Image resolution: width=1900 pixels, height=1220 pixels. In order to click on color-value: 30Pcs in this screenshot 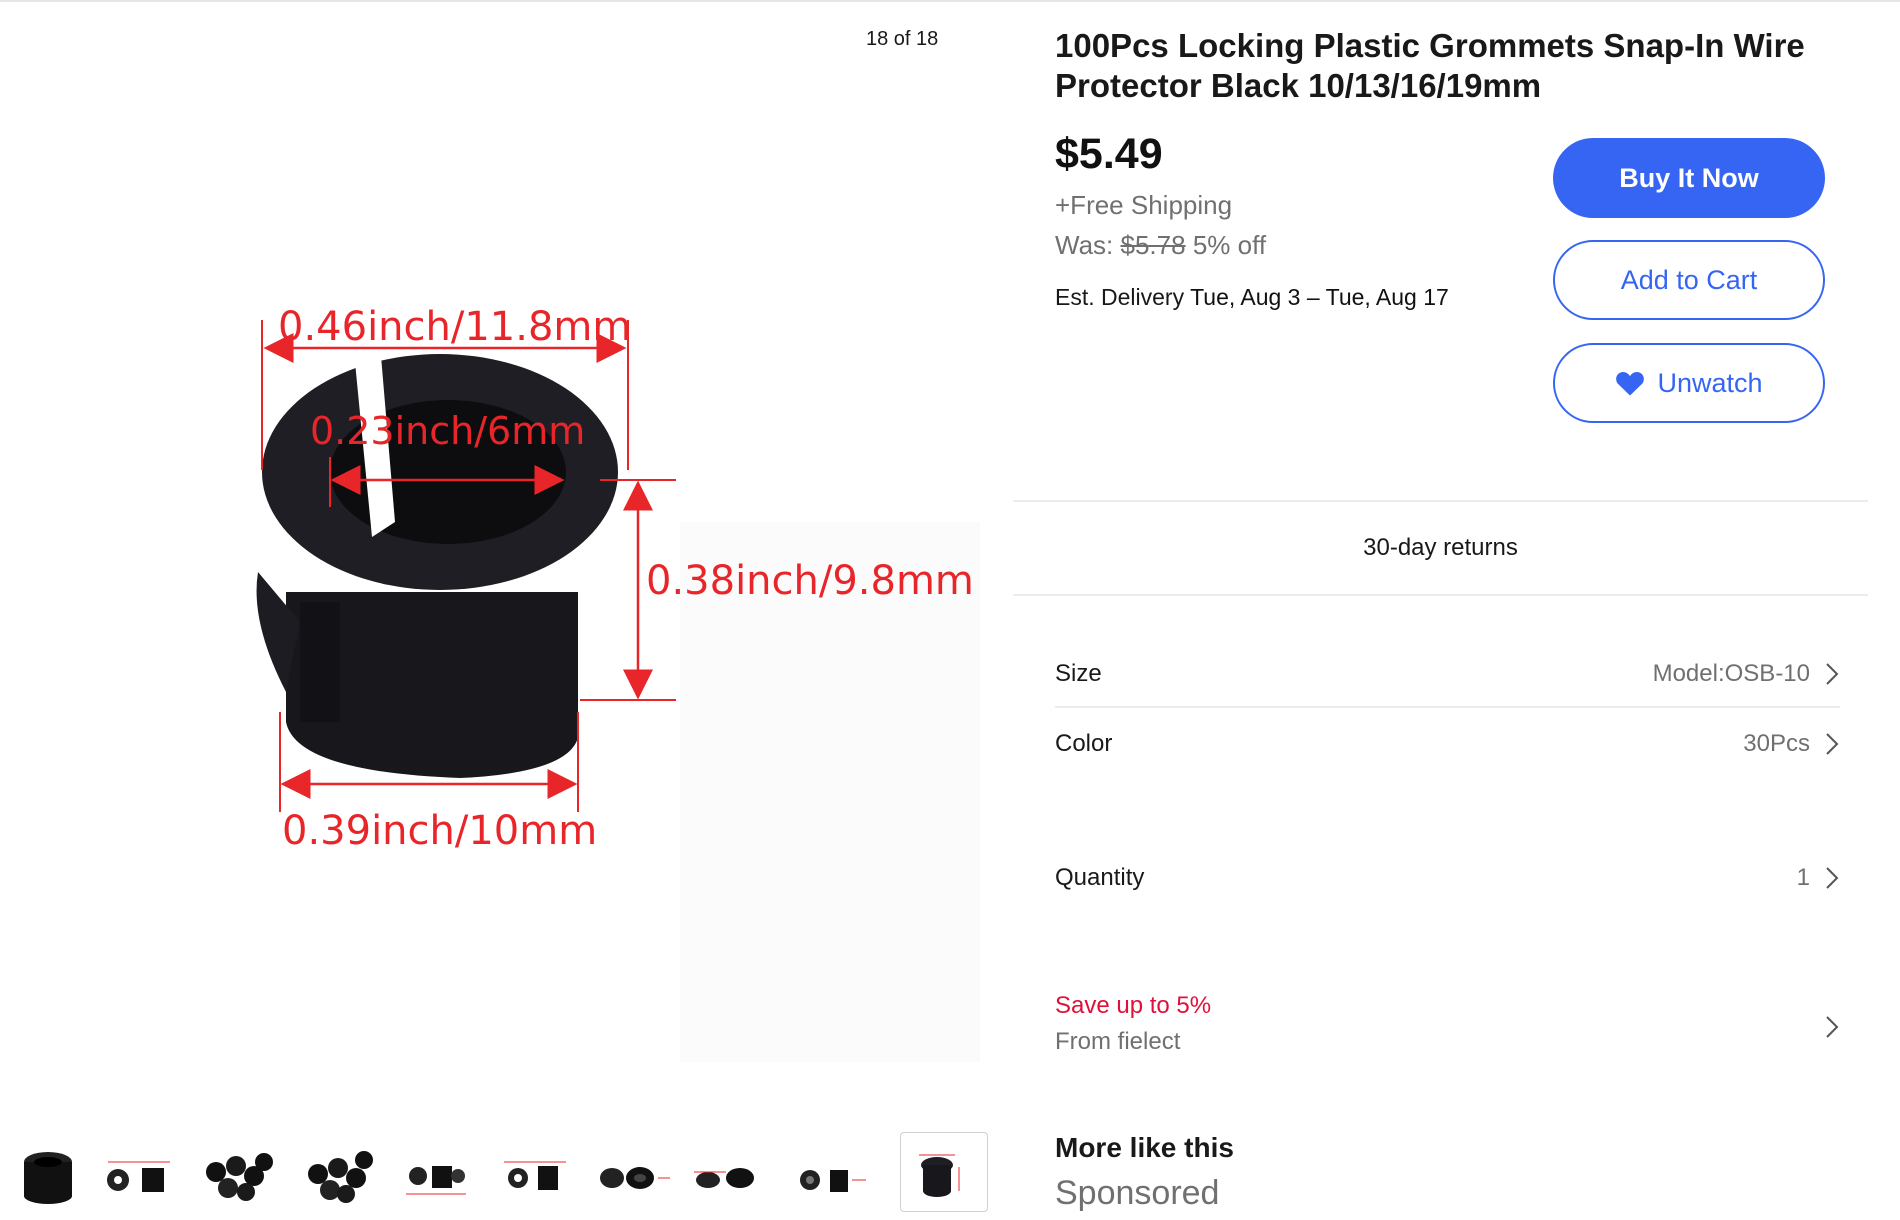, I will do `click(1776, 743)`.